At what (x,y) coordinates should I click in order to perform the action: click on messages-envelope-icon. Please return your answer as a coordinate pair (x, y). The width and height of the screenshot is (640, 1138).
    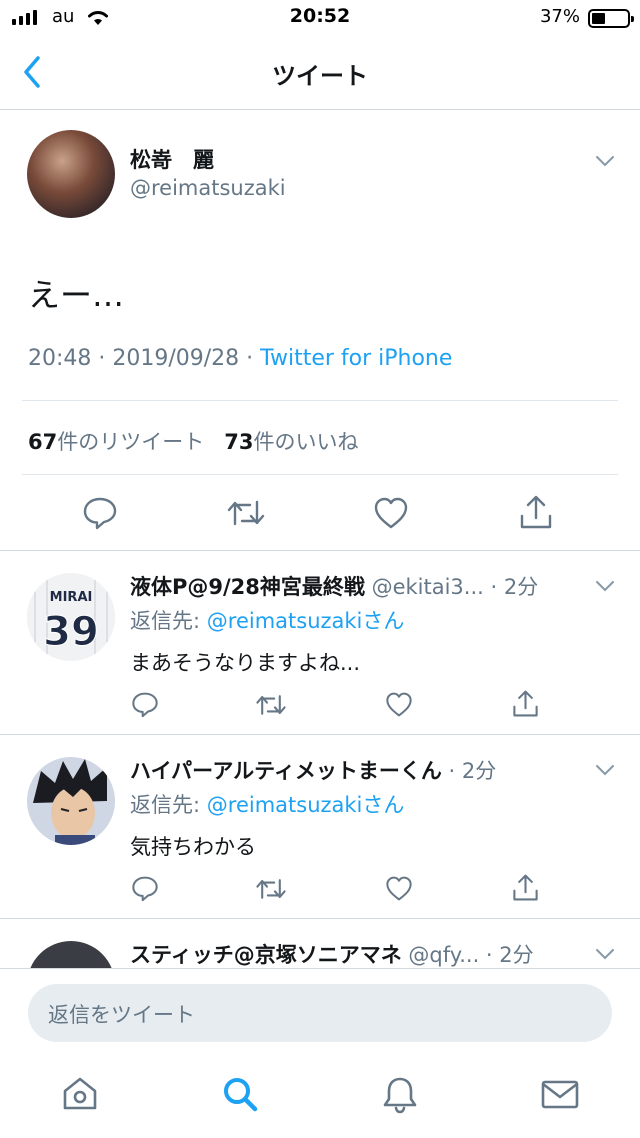
    Looking at the image, I should click on (560, 1094).